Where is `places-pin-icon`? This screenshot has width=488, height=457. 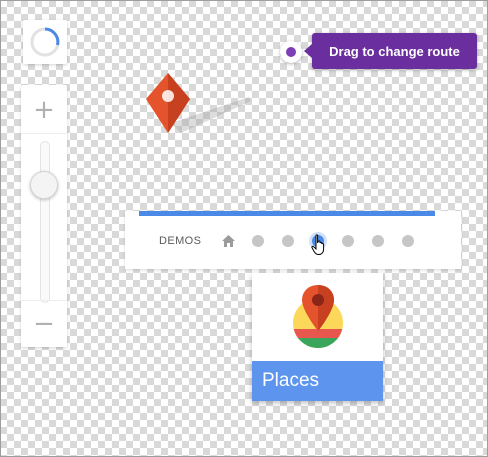 places-pin-icon is located at coordinates (318, 316).